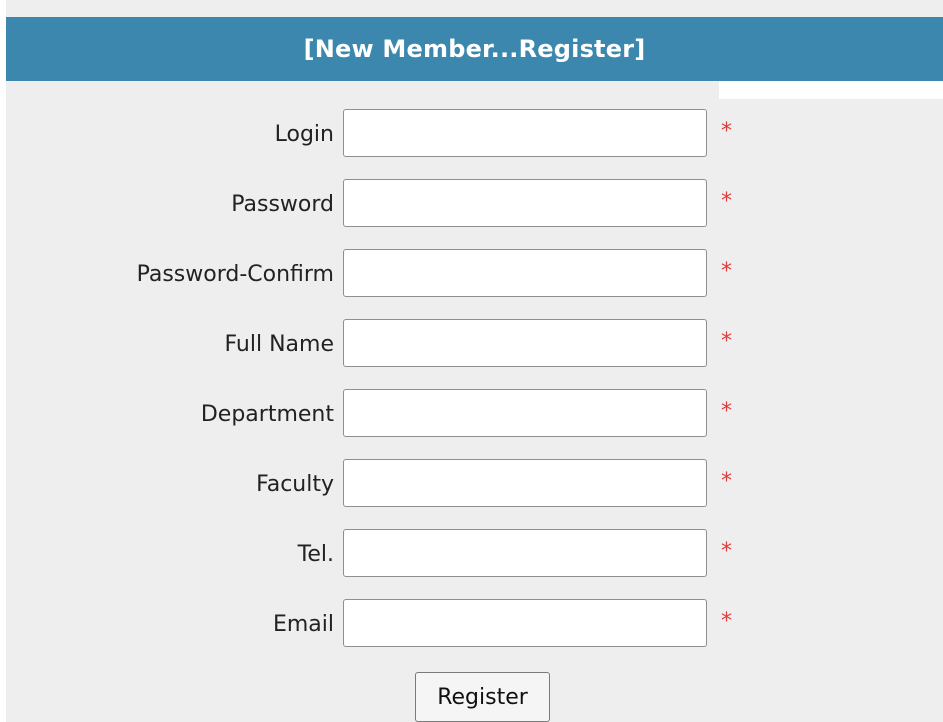 The width and height of the screenshot is (943, 722). I want to click on department-input, so click(525, 413).